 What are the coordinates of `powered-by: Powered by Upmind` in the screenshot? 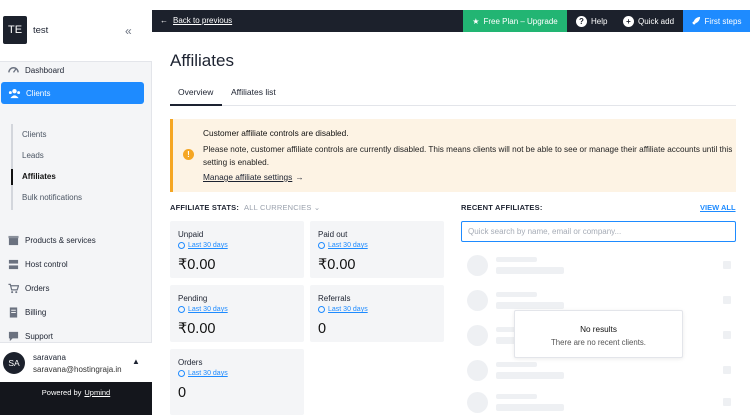 It's located at (76, 398).